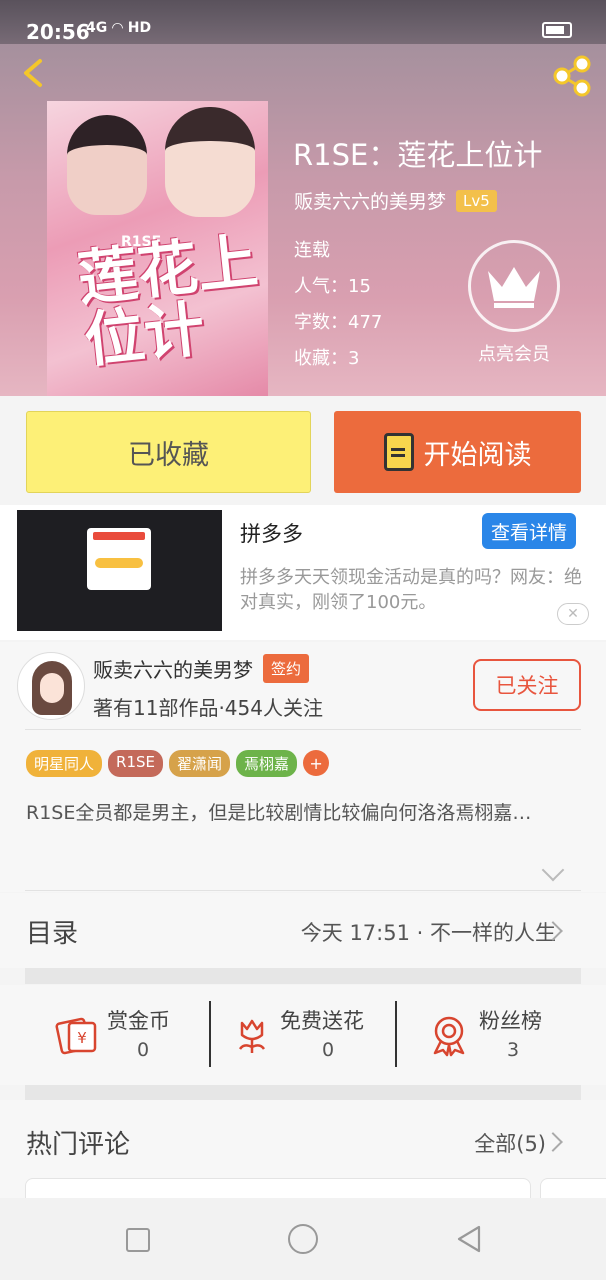 The width and height of the screenshot is (606, 1280). I want to click on fan-ranking-count: 3, so click(513, 1050).